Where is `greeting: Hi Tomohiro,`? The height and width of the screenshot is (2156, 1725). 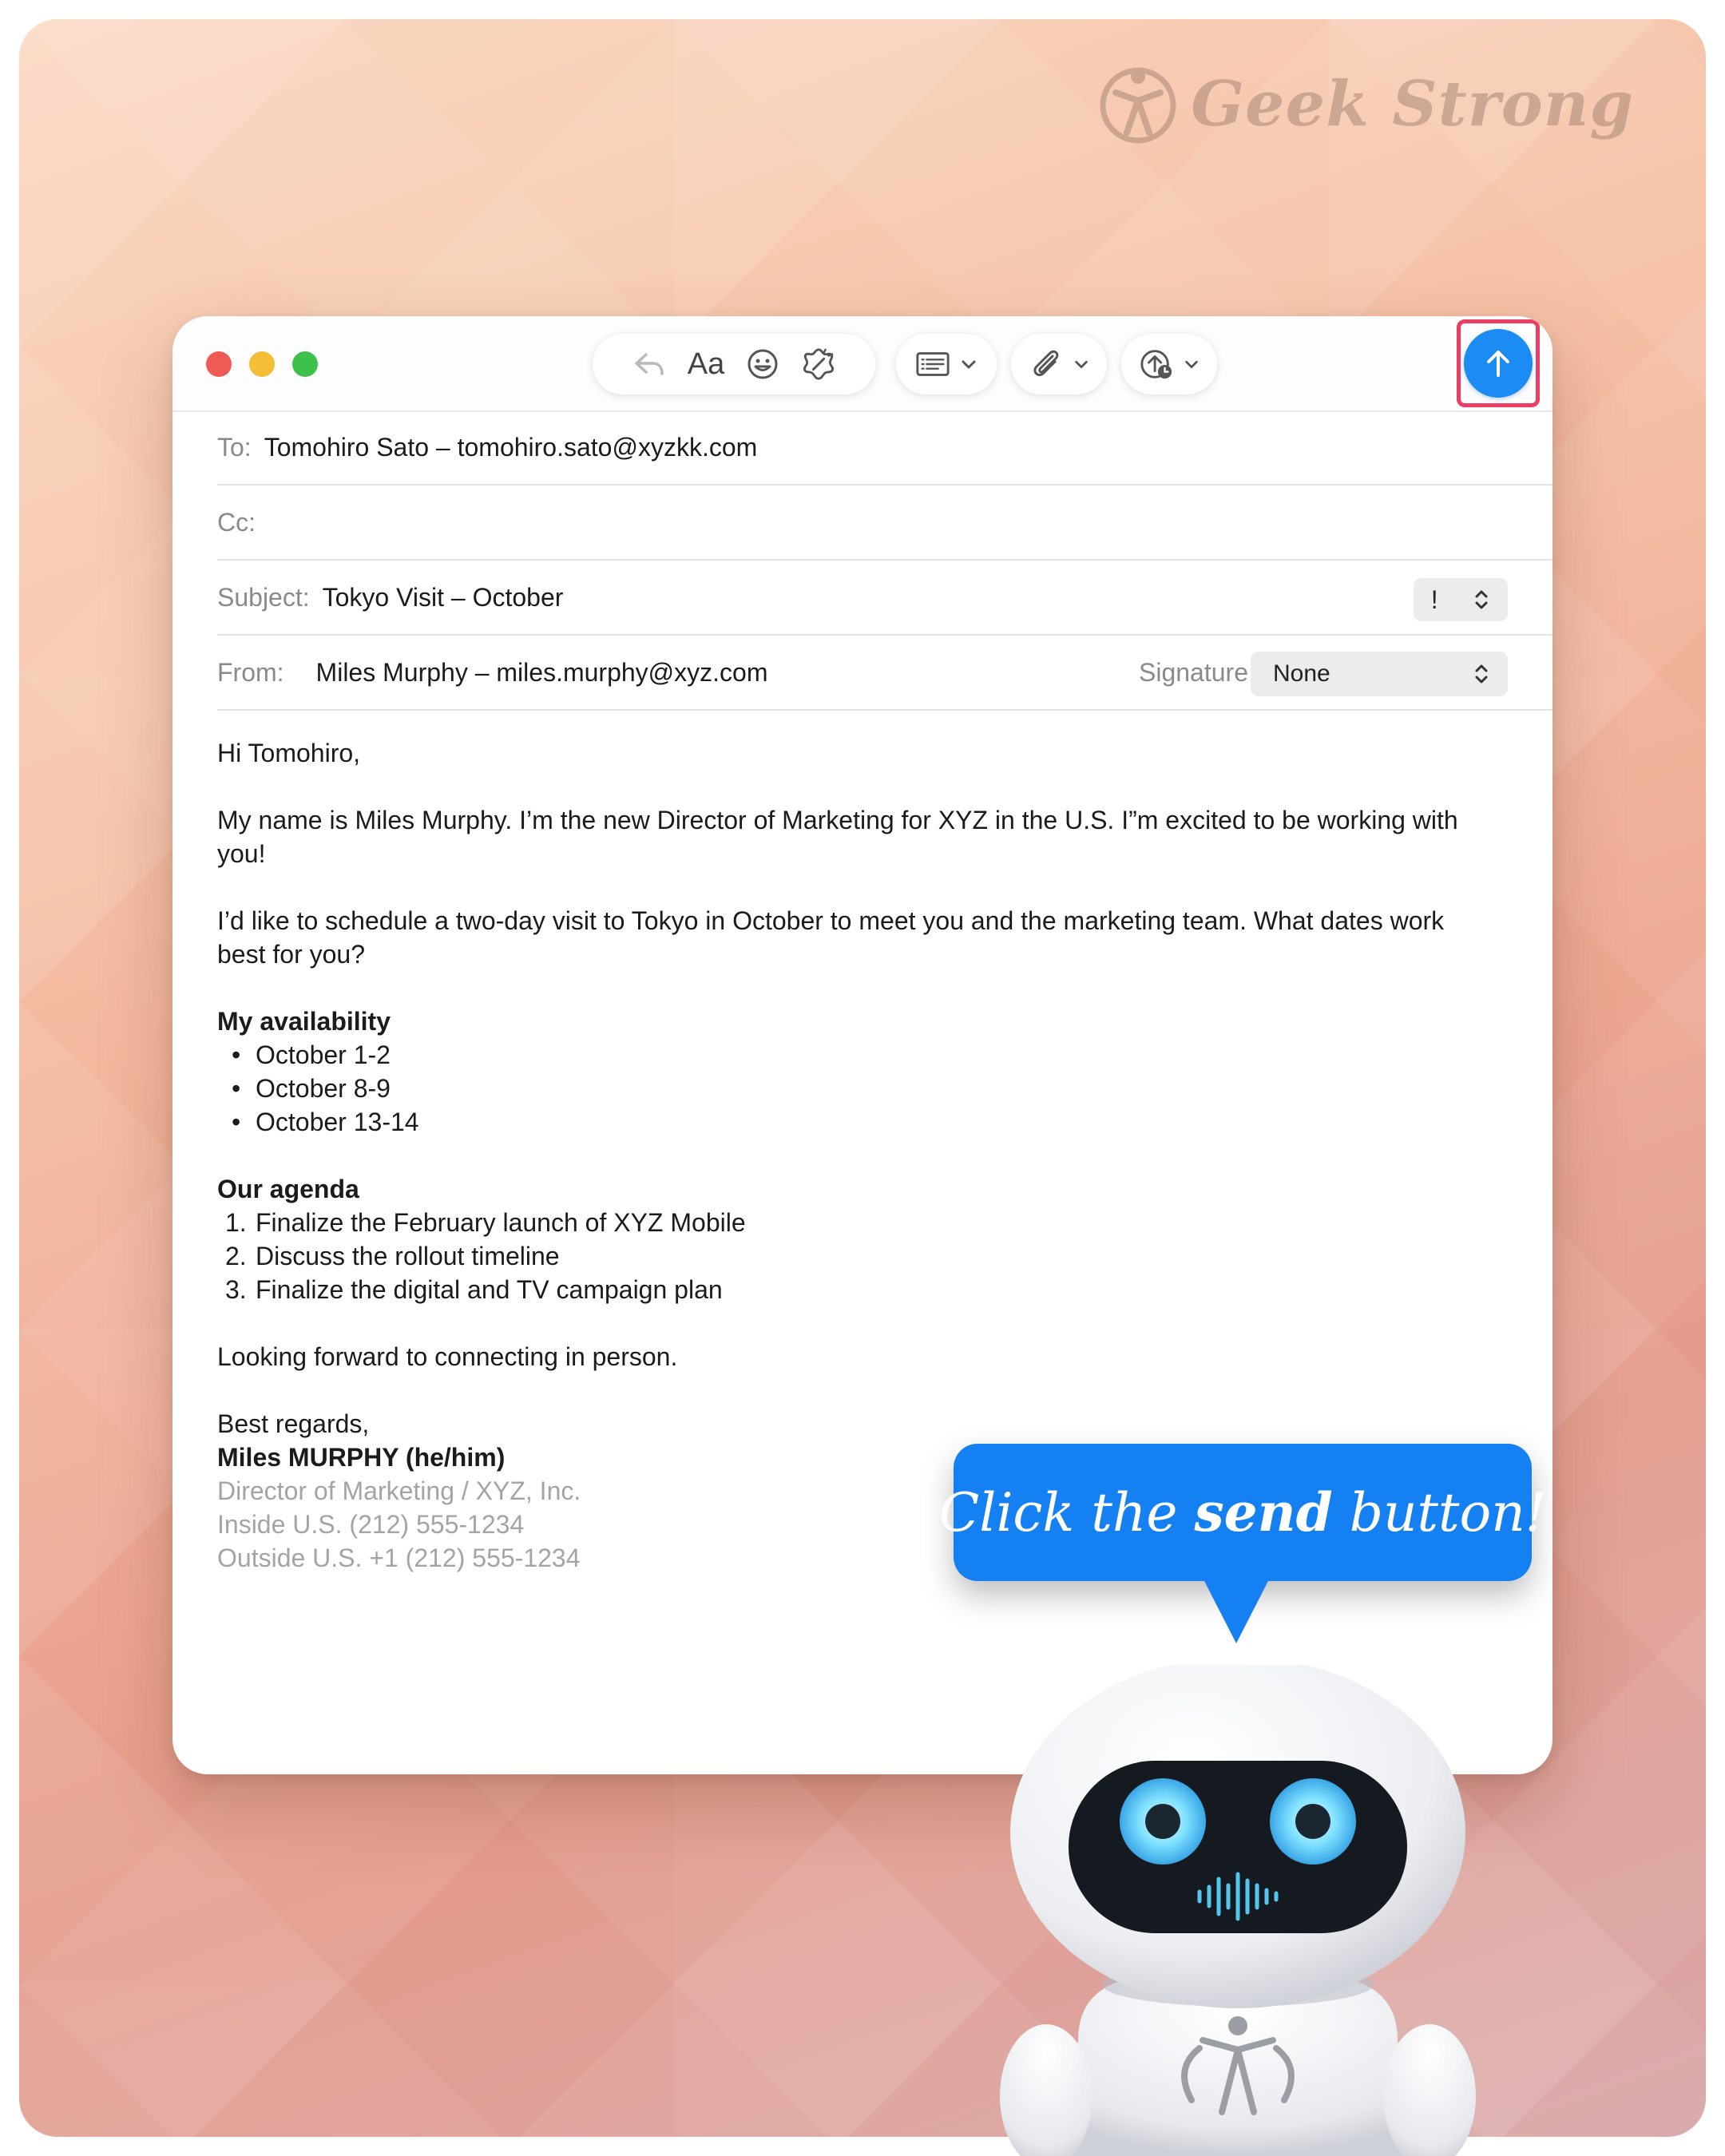
greeting: Hi Tomohiro, is located at coordinates (289, 753).